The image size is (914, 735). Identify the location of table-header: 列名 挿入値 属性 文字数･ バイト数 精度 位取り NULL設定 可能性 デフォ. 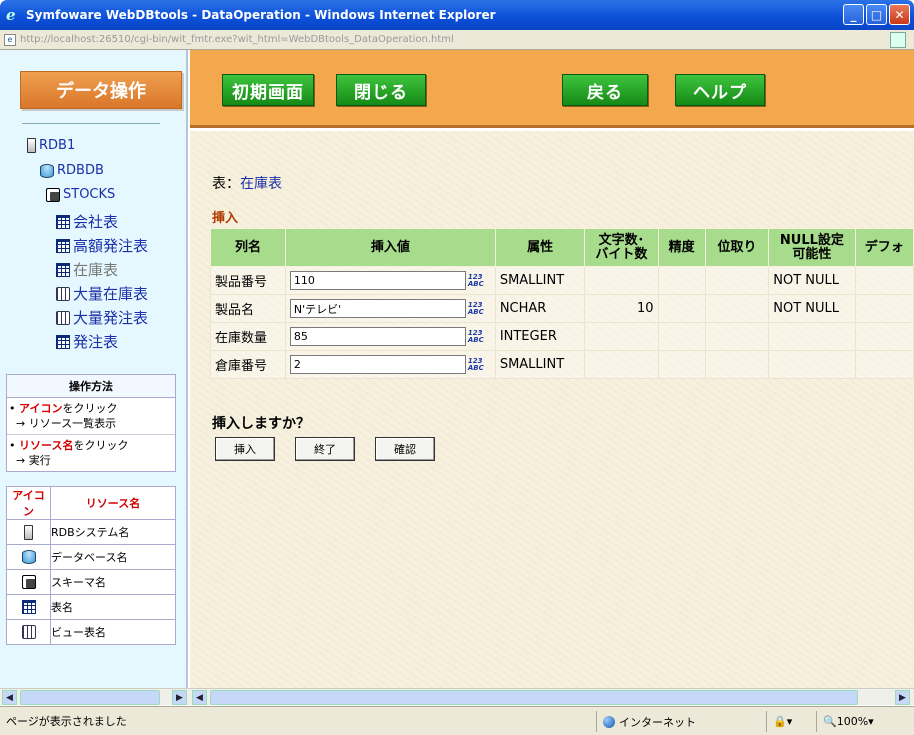
(562, 247).